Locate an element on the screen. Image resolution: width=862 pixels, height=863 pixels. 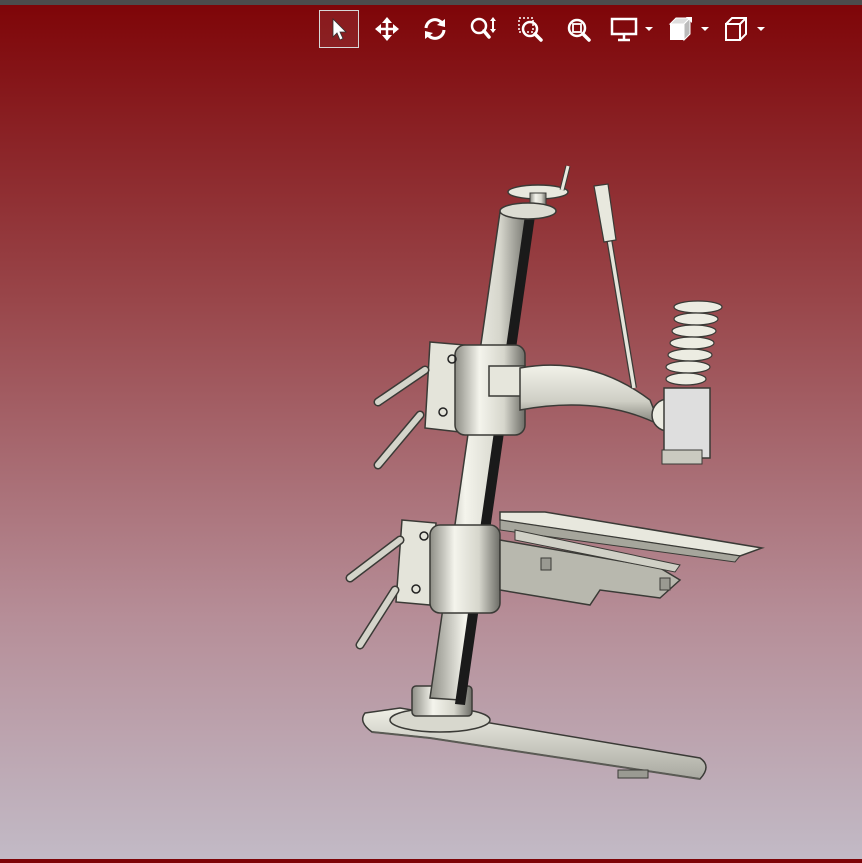
view-style-dropdown is located at coordinates (705, 29).